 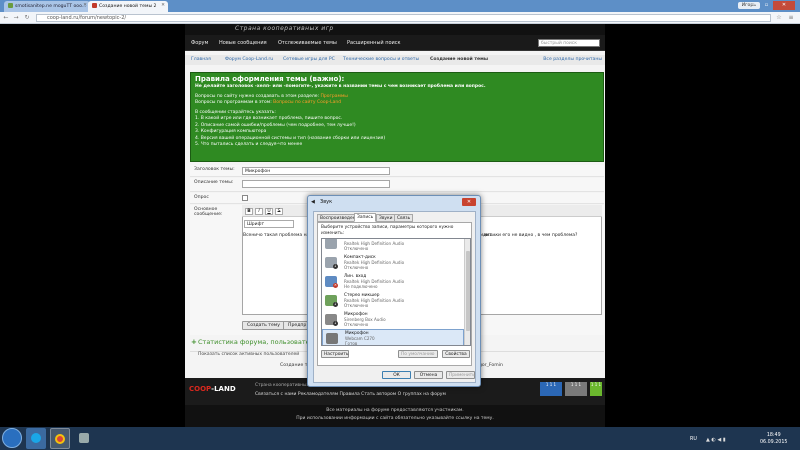 I want to click on apply-button: Применить, so click(x=460, y=375).